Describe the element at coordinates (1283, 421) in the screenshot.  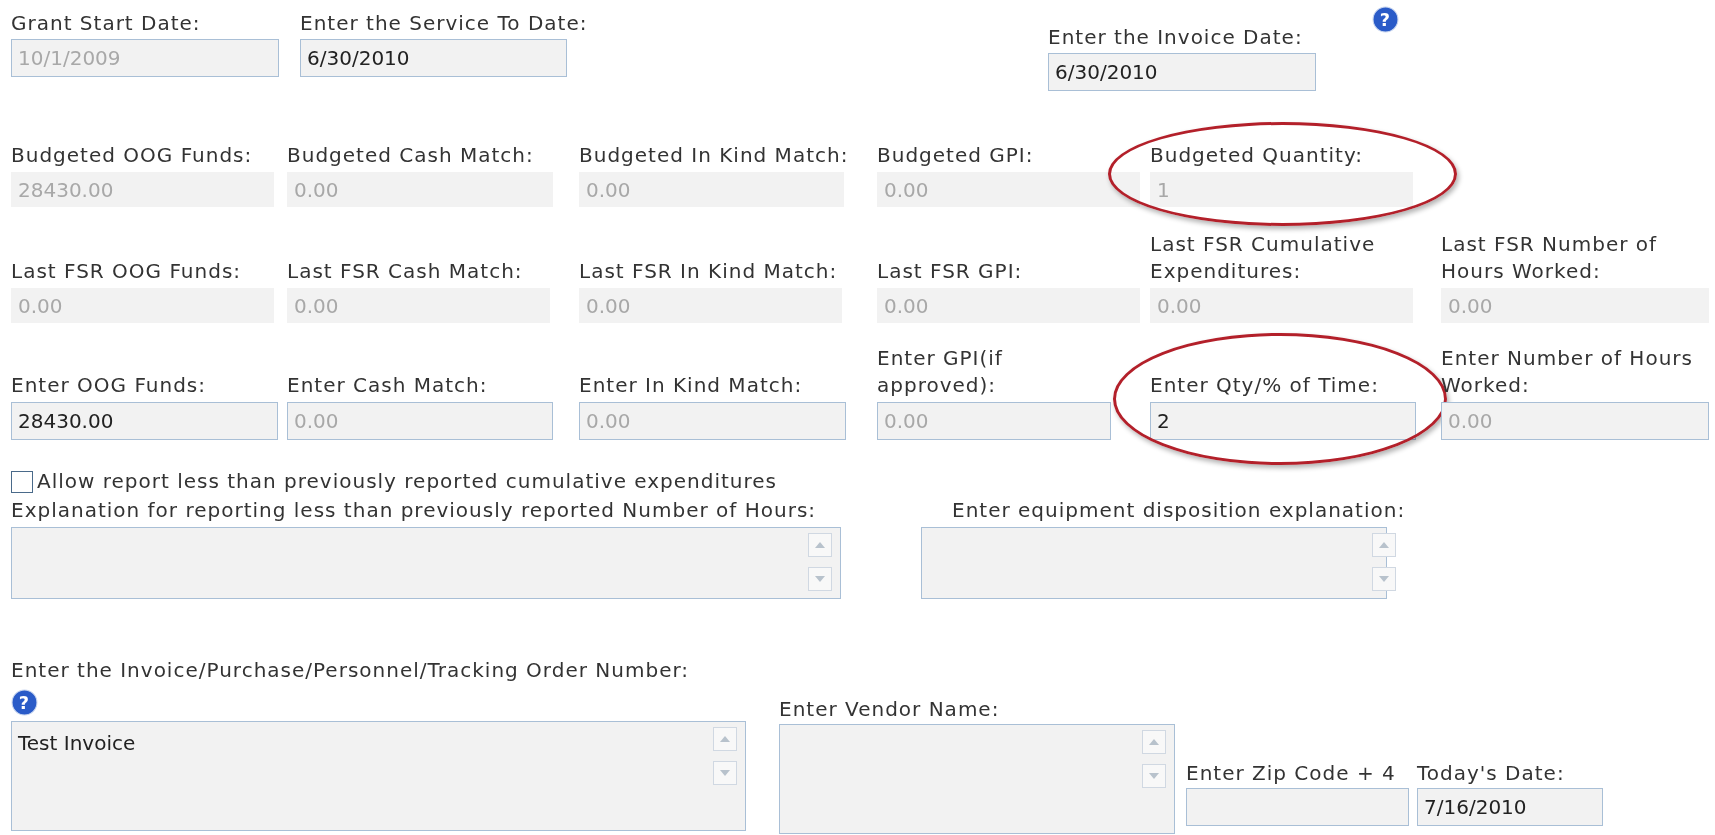
I see `input-field: 2` at that location.